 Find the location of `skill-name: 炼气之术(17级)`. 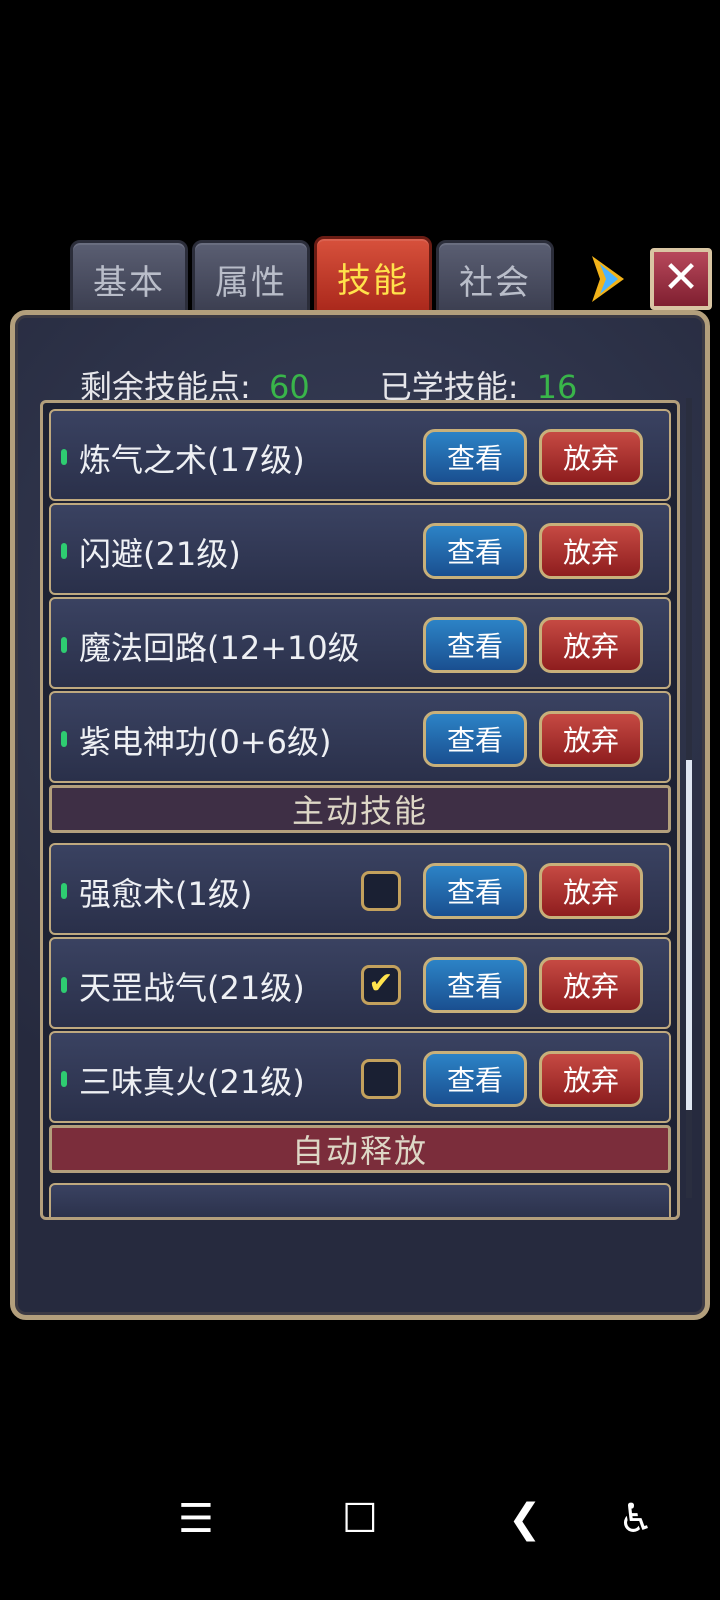

skill-name: 炼气之术(17级) is located at coordinates (192, 460).